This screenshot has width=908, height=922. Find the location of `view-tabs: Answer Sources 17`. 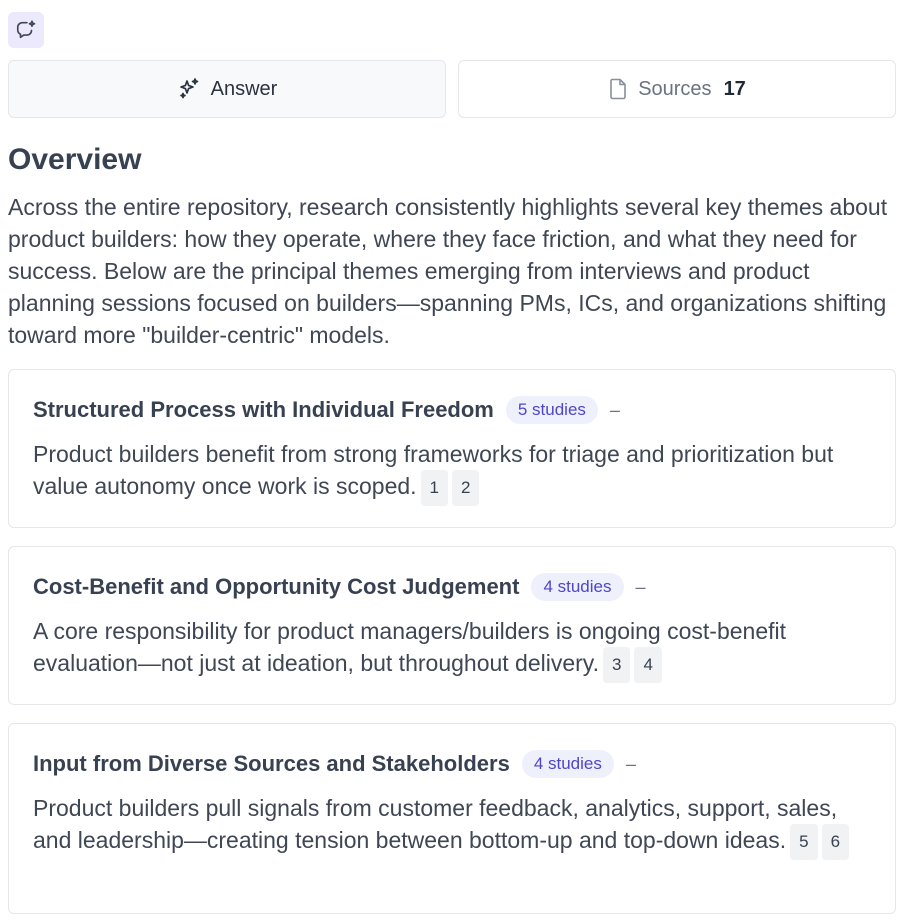

view-tabs: Answer Sources 17 is located at coordinates (452, 89).